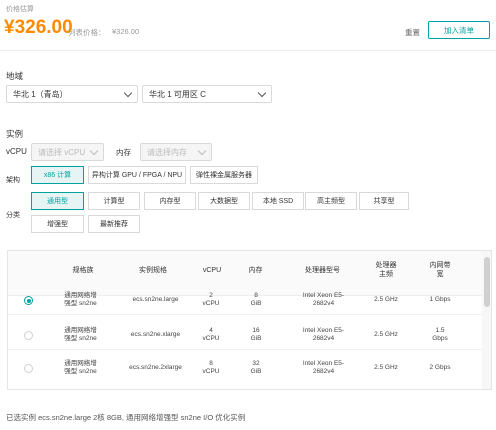 Image resolution: width=496 pixels, height=430 pixels. Describe the element at coordinates (207, 94) in the screenshot. I see `zone-select: 华北 1 可用区 C` at that location.